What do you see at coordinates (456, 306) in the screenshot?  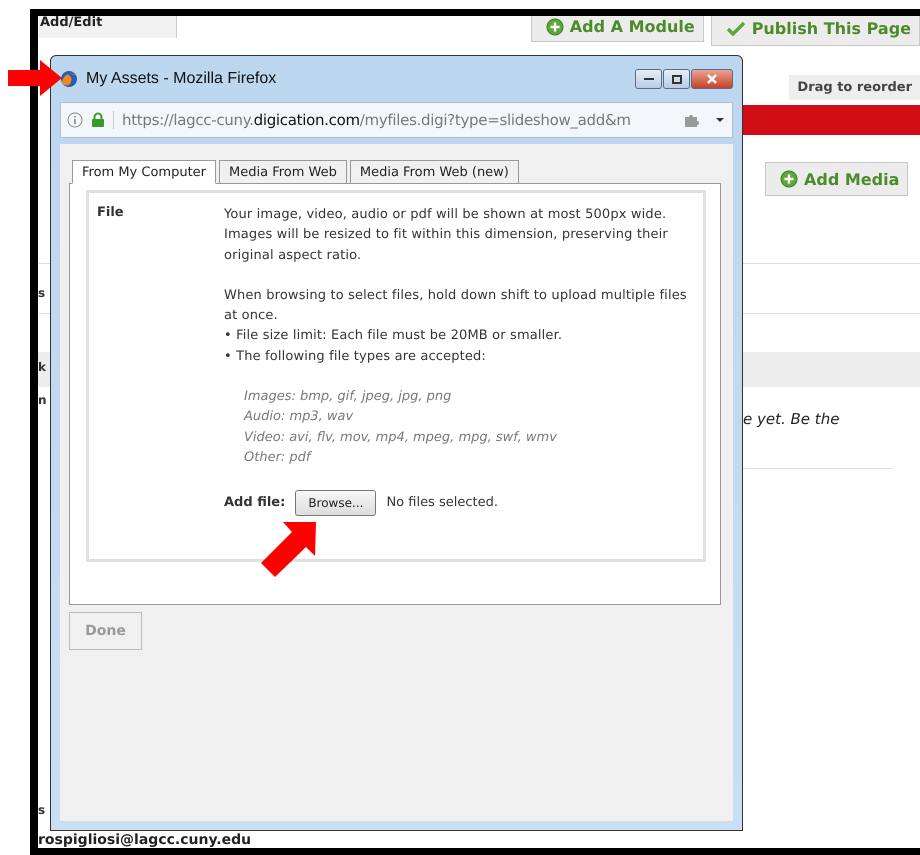 I see `description-text: When browsing to select files, hold down shift to upload multiple files at once.` at bounding box center [456, 306].